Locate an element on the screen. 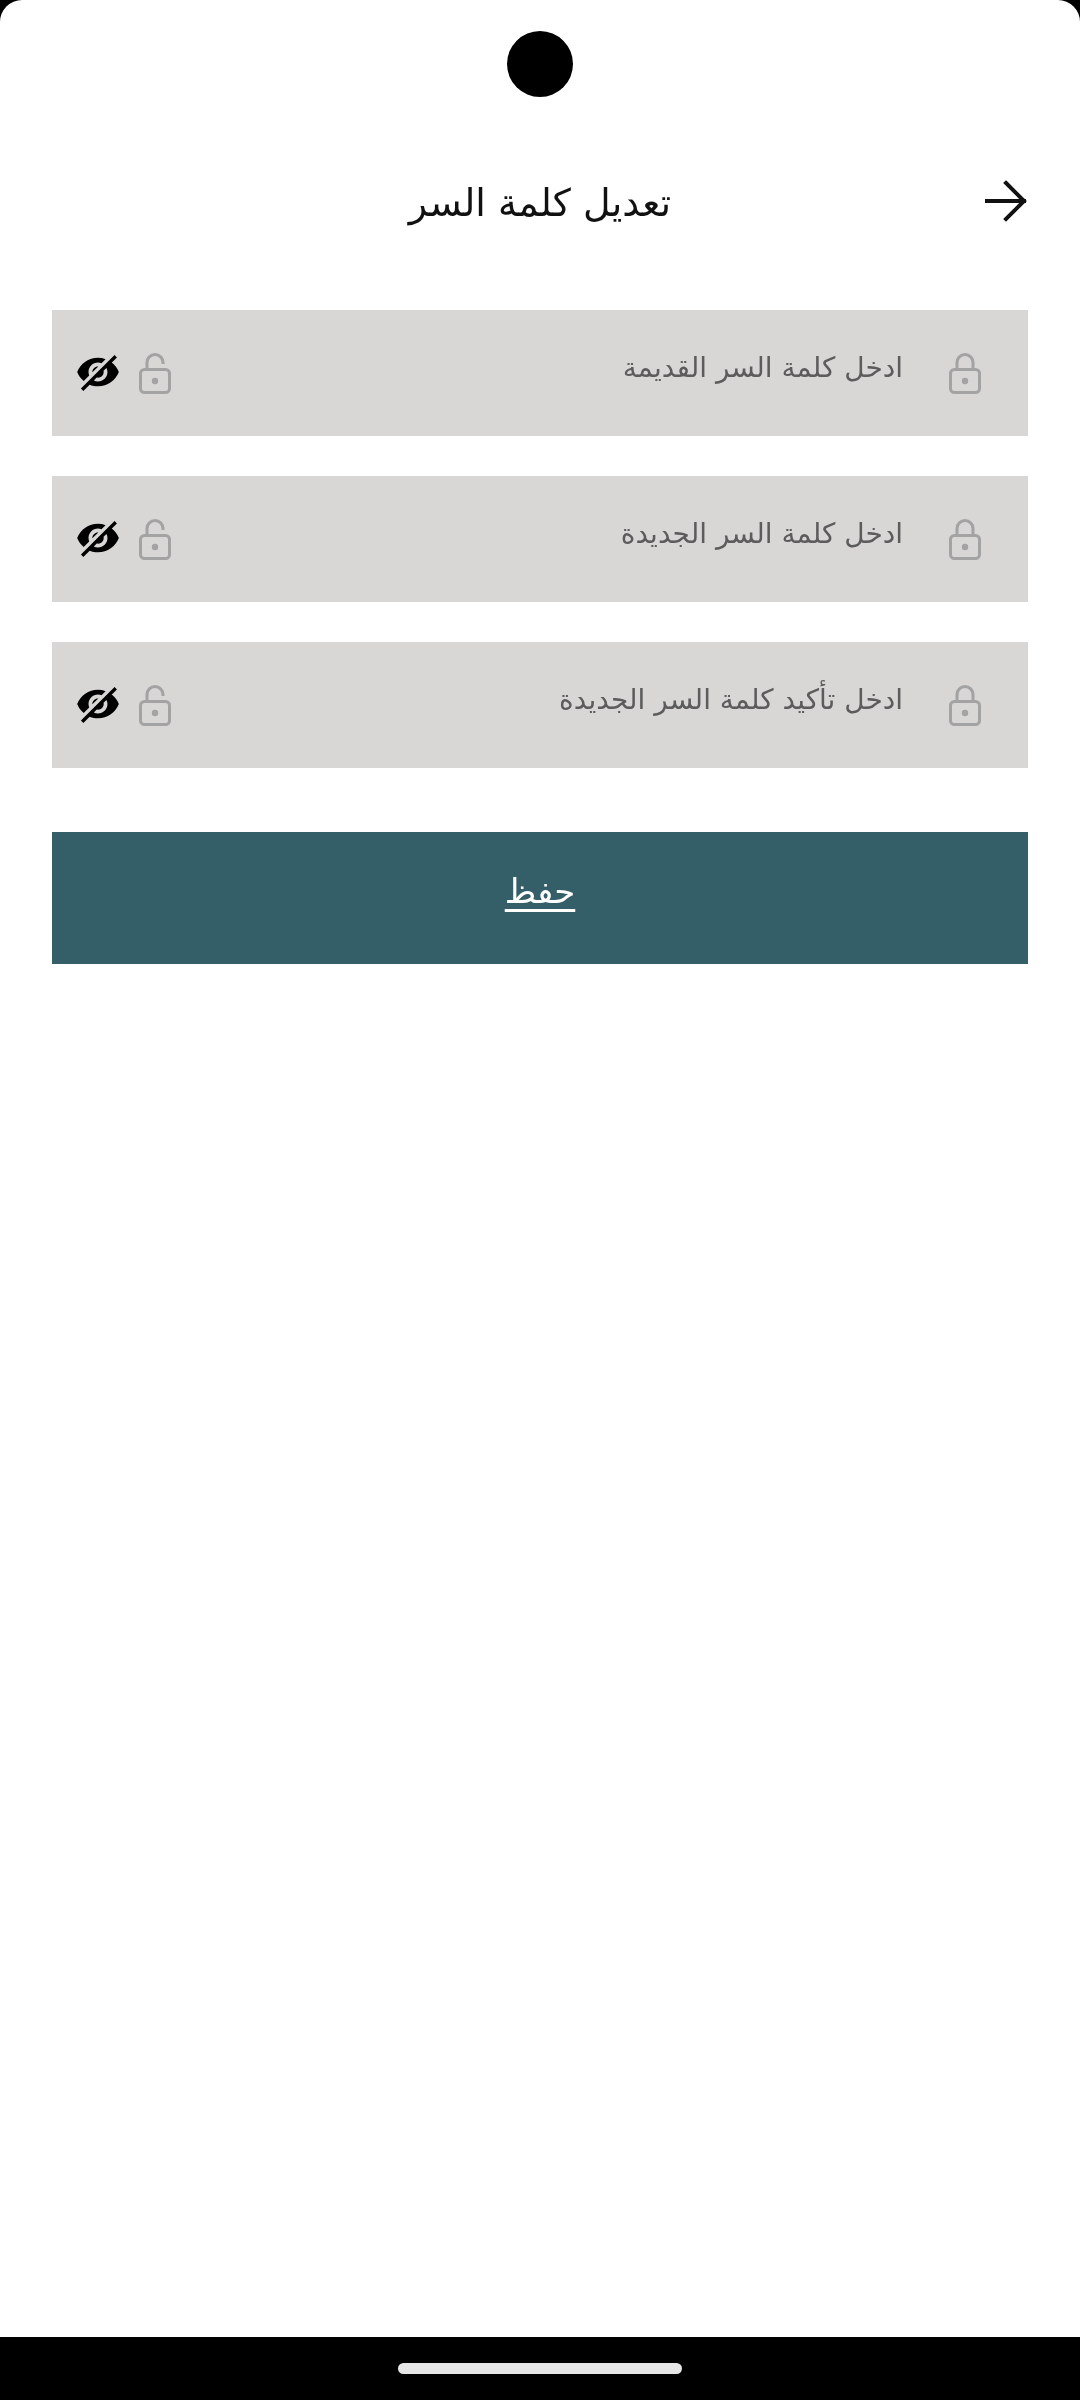 The width and height of the screenshot is (1080, 2400). password-field: ادخل كلمة السر الجديدة is located at coordinates (540, 539).